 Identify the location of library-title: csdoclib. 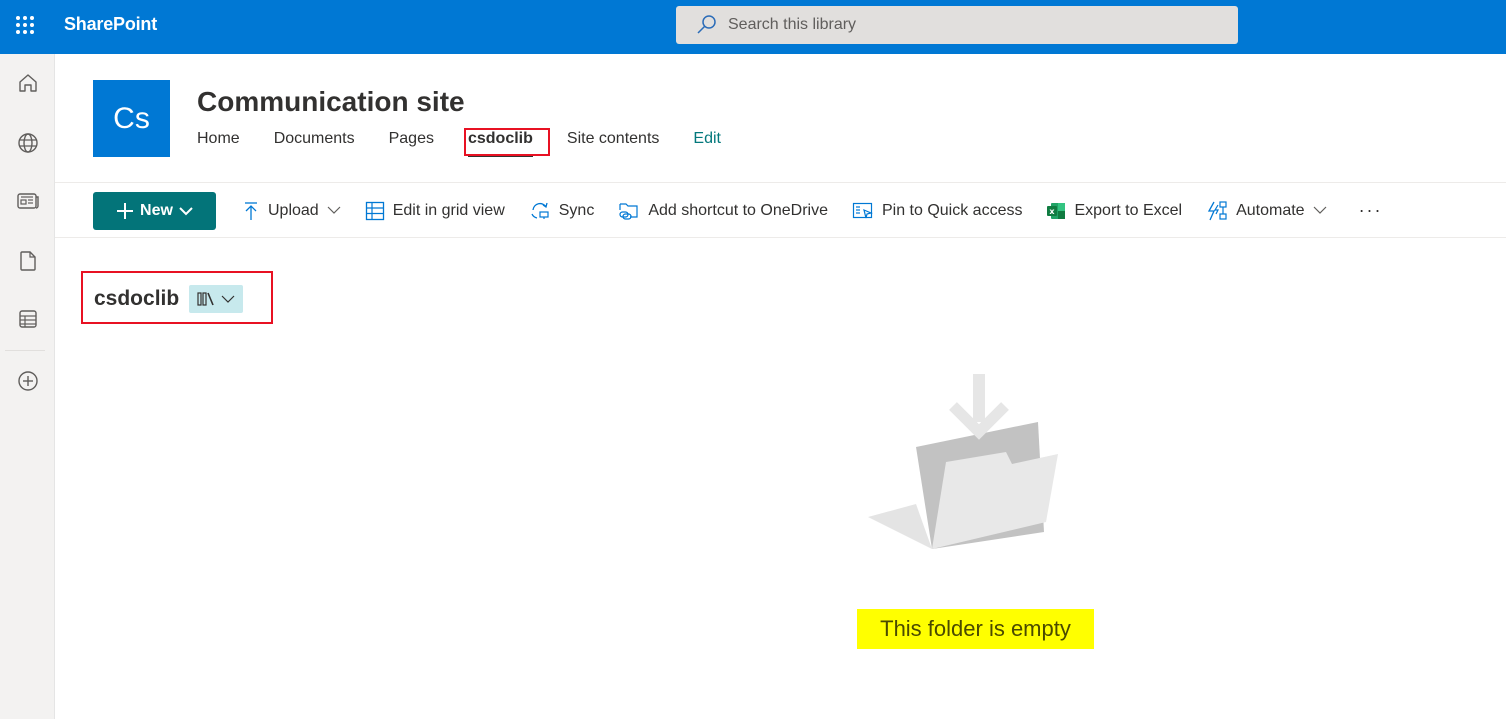
(137, 298).